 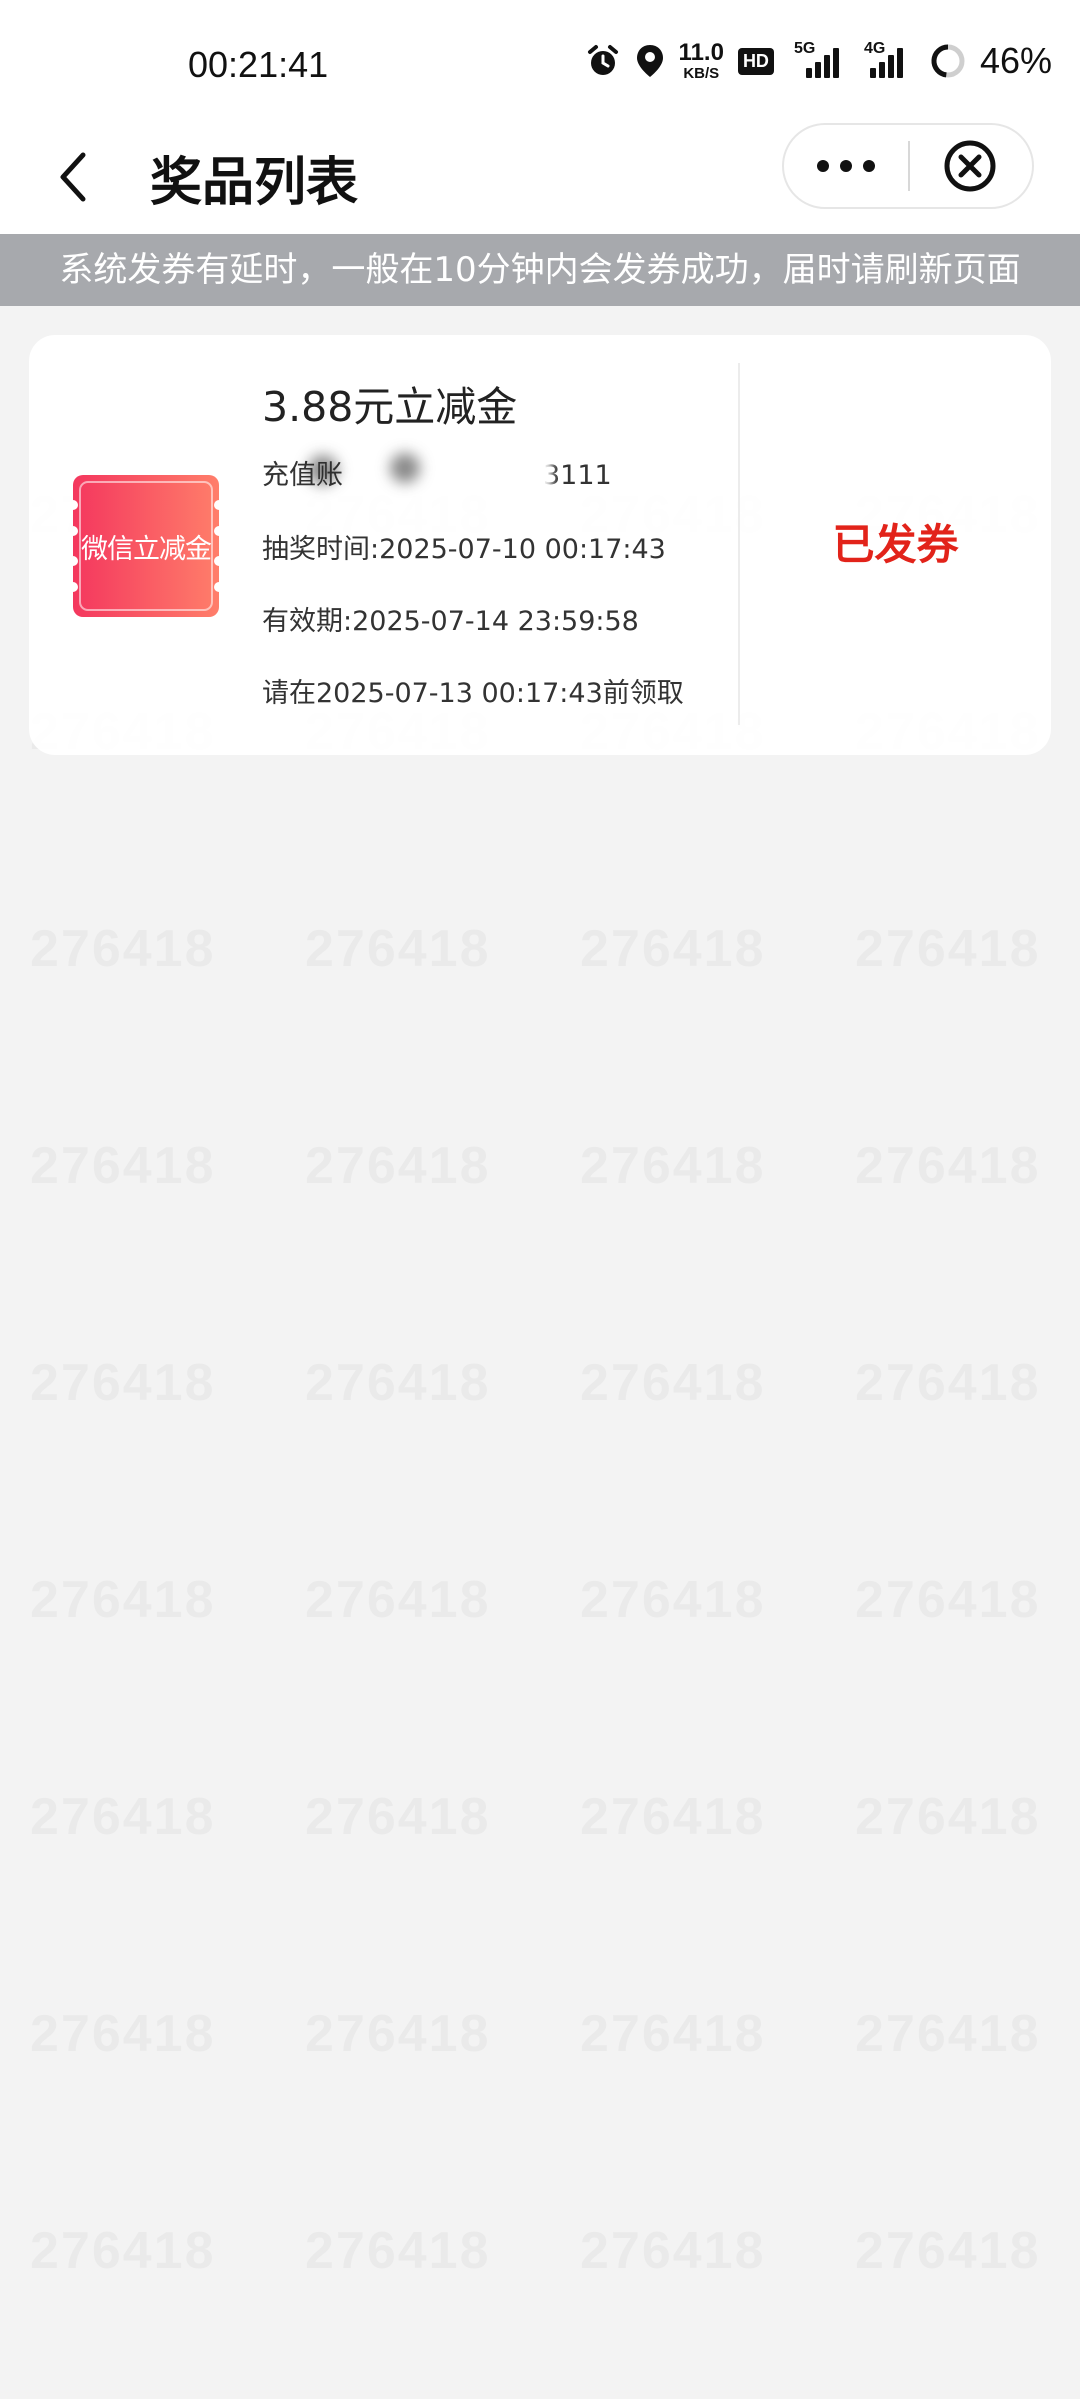 What do you see at coordinates (701, 52) in the screenshot?
I see `network-speed-value: 11.0` at bounding box center [701, 52].